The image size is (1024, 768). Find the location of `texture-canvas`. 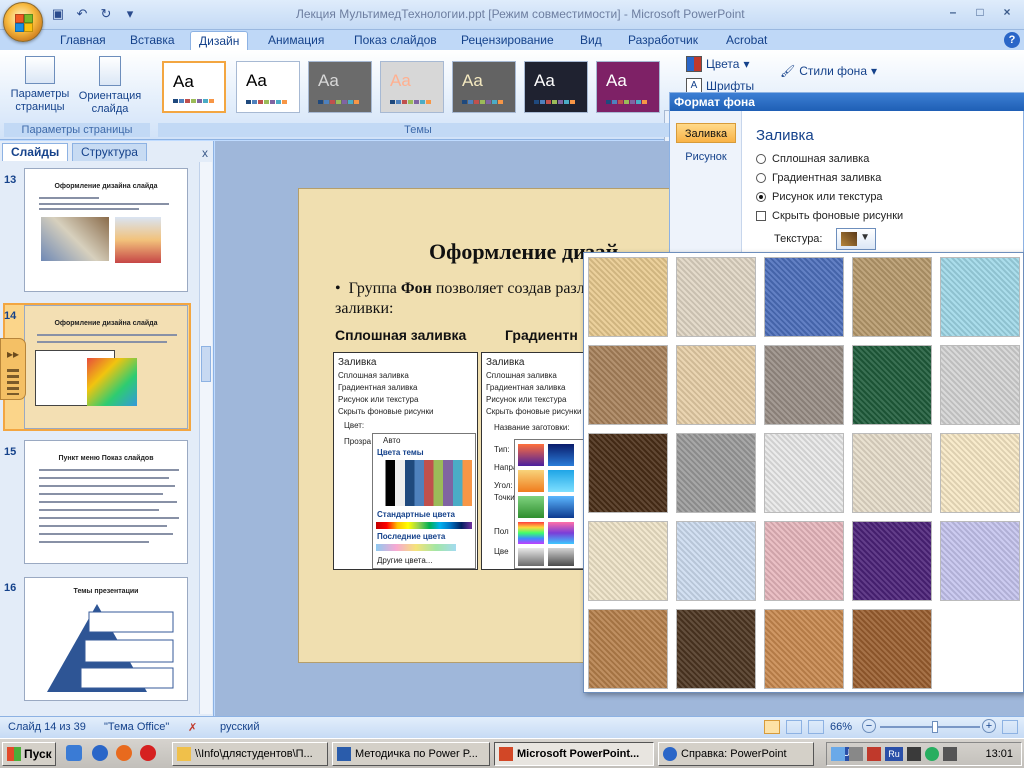

texture-canvas is located at coordinates (716, 297).